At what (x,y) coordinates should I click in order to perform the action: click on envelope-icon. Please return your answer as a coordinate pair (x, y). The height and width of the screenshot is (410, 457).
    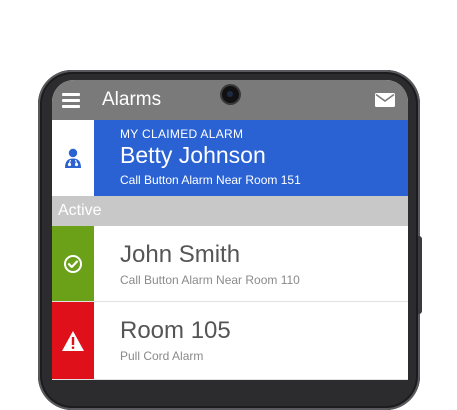
    Looking at the image, I should click on (385, 100).